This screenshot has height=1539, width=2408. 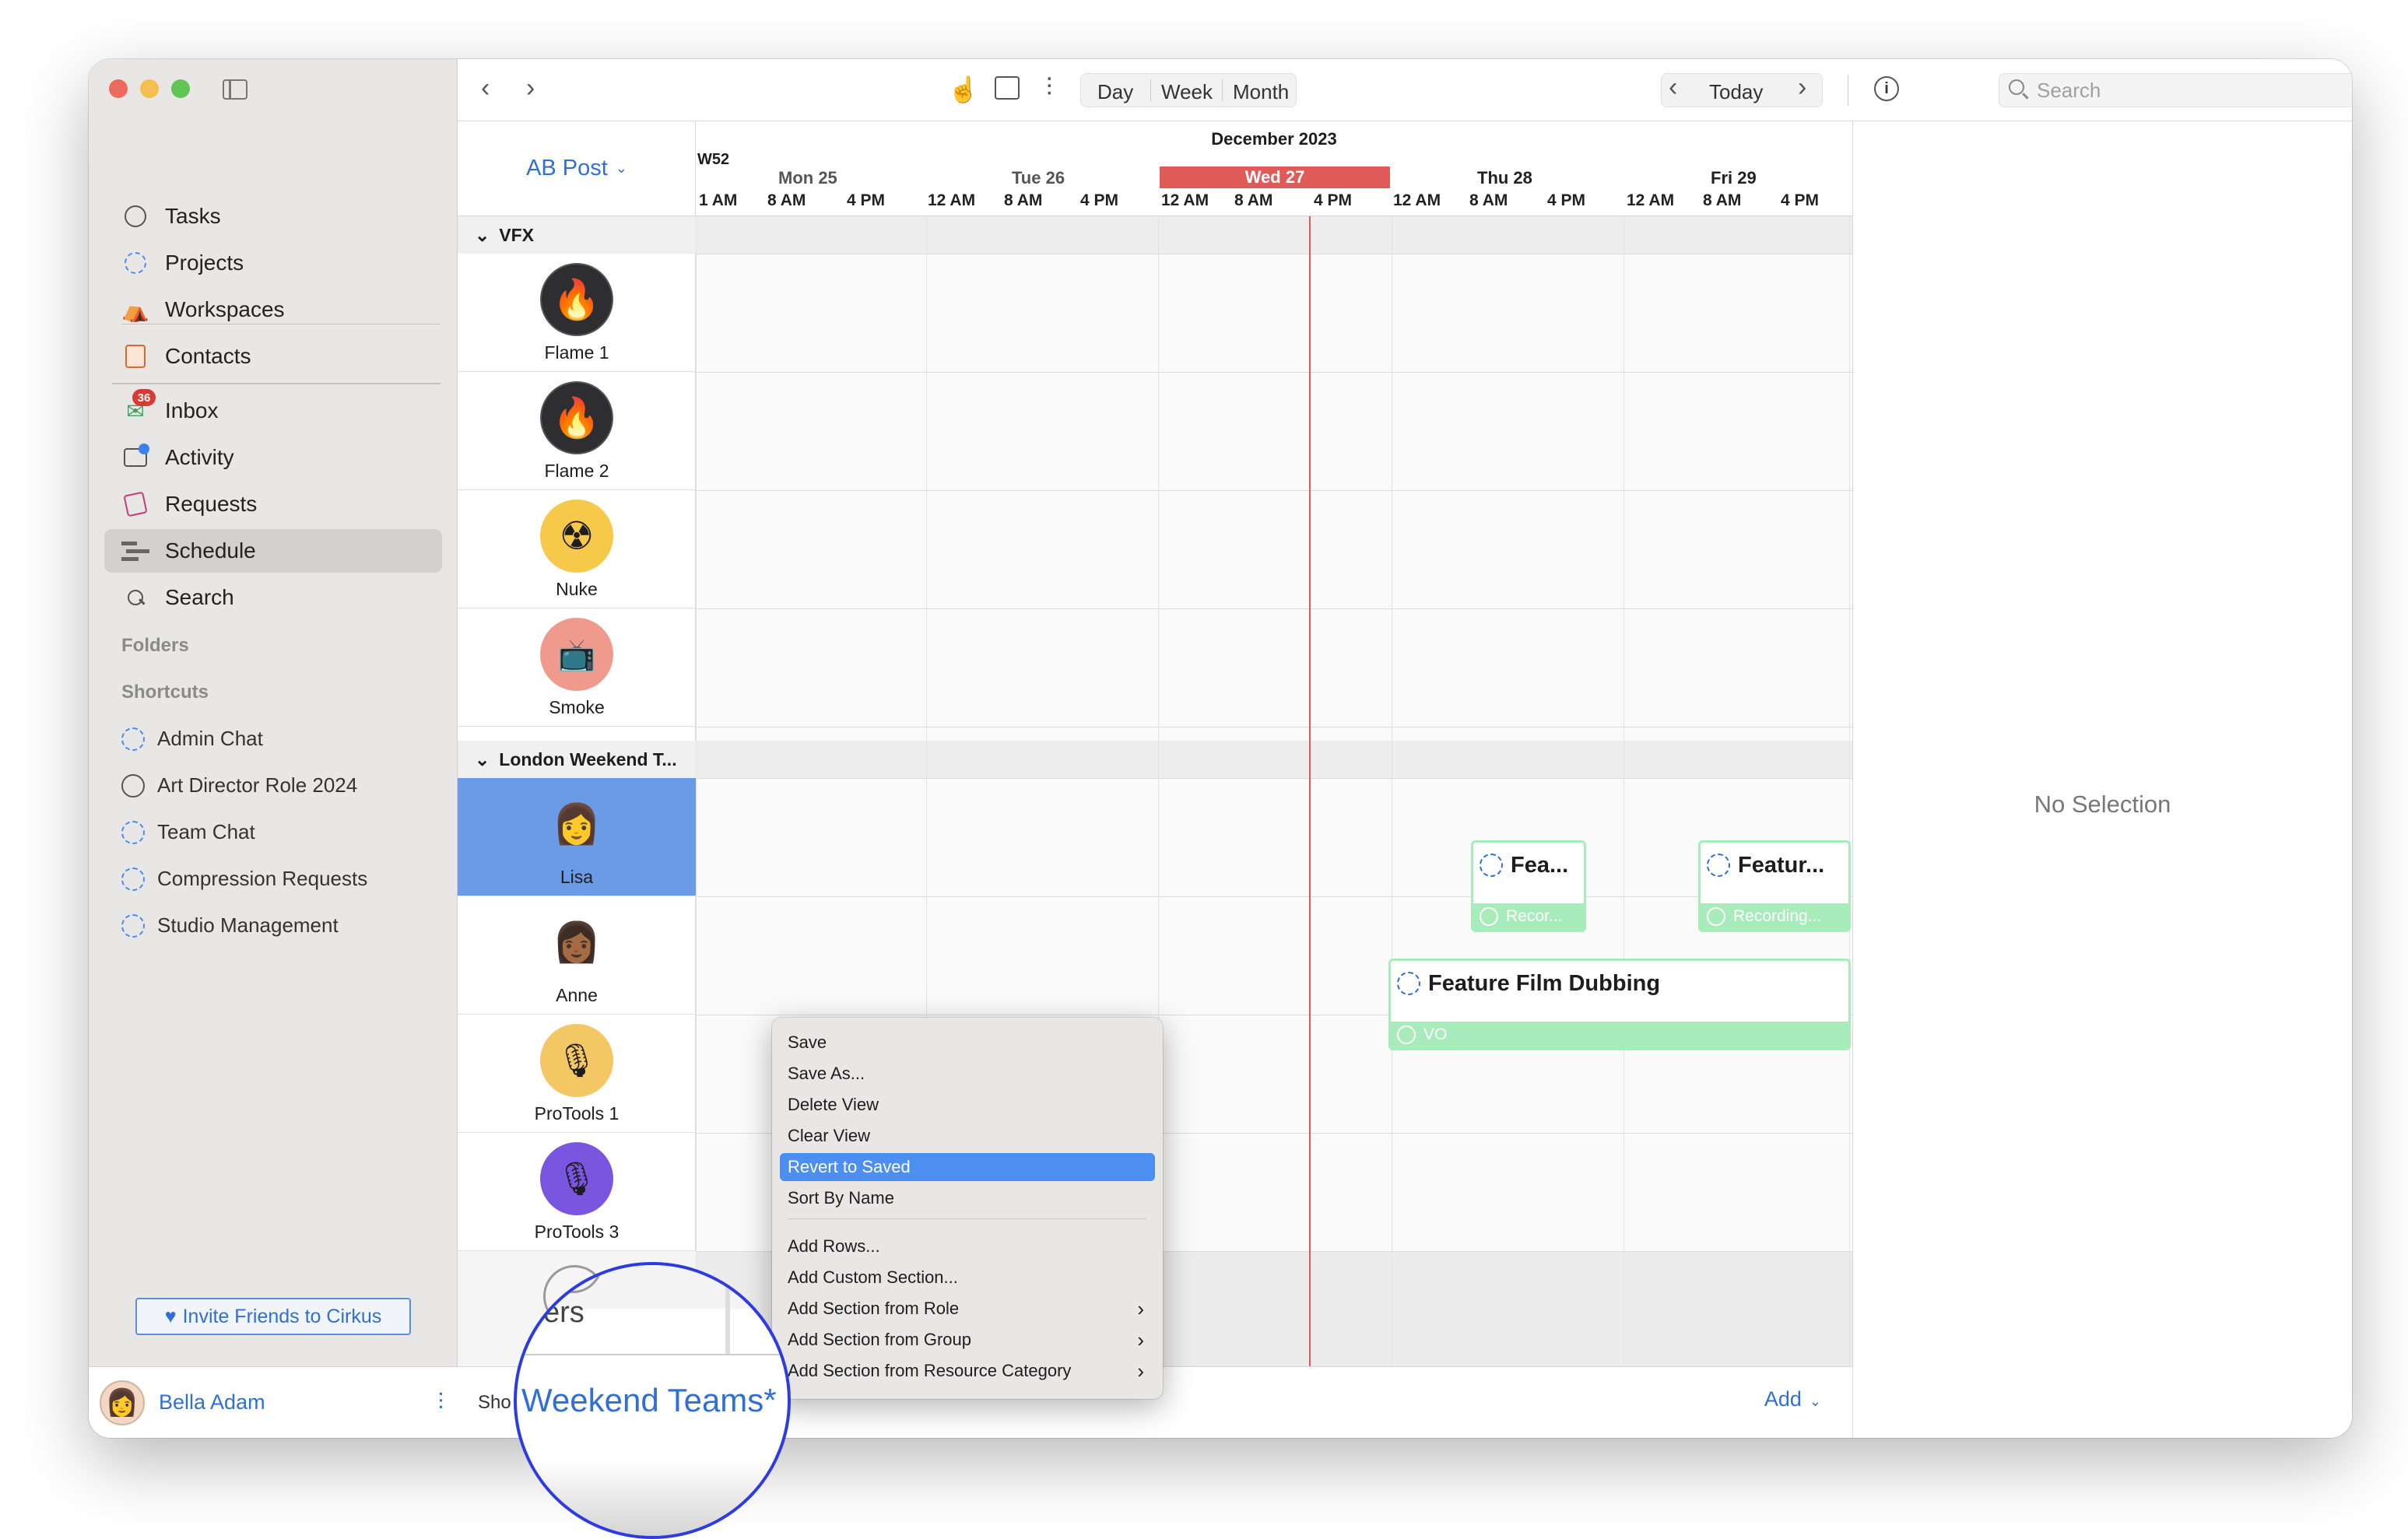 I want to click on schedule-event: Feature Film Dubbing VO, so click(x=1620, y=1004).